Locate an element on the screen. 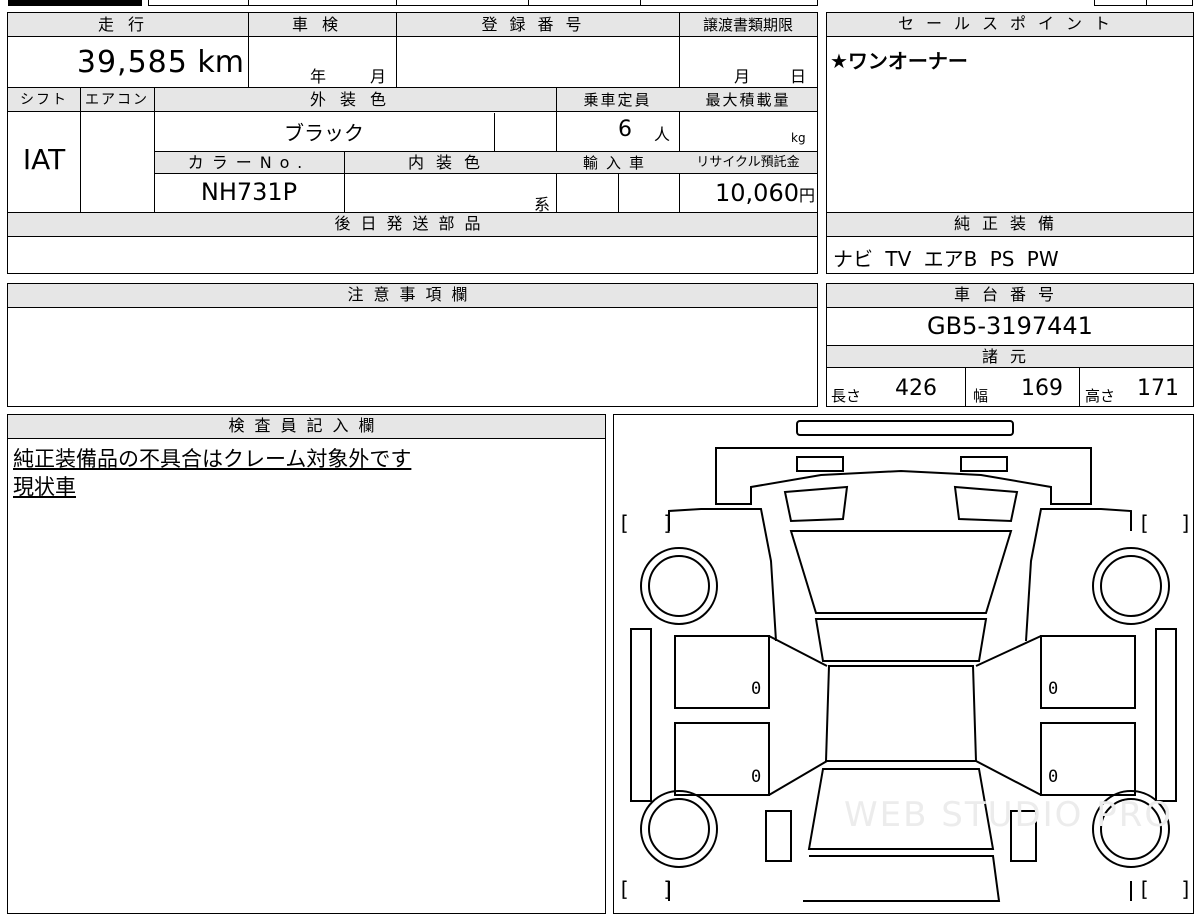 This screenshot has height=914, width=1200. transfer-day: 日 is located at coordinates (798, 76).